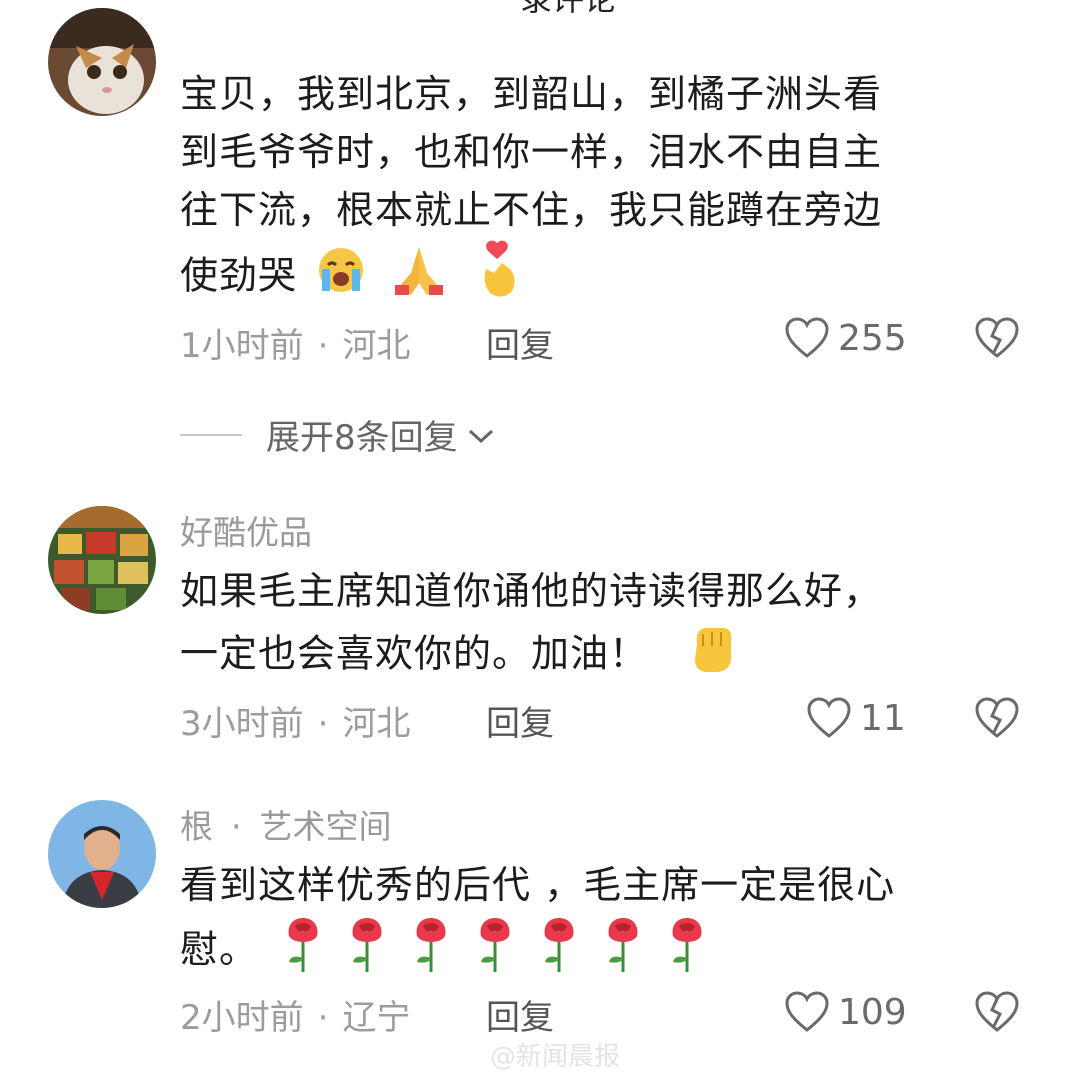 This screenshot has height=1079, width=1080. I want to click on divider, so click(211, 434).